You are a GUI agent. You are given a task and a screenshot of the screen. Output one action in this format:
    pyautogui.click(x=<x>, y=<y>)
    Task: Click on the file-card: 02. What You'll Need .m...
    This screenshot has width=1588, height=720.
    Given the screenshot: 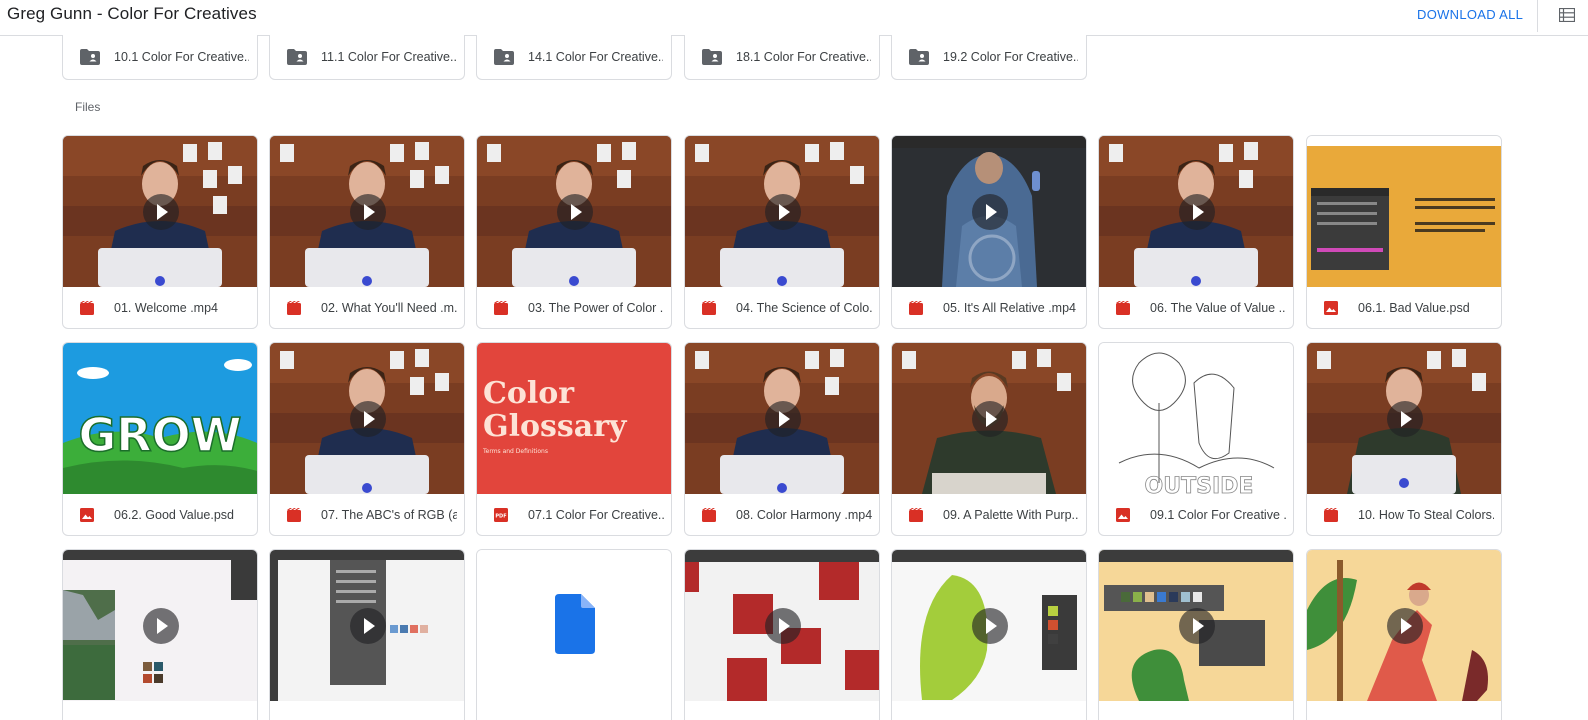 What is the action you would take?
    pyautogui.click(x=367, y=232)
    